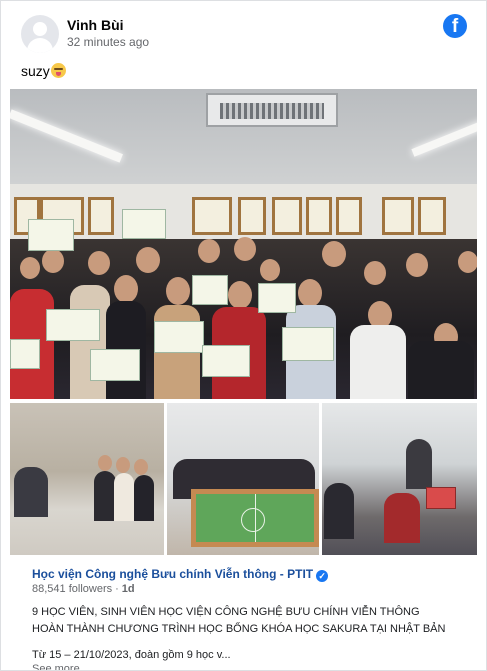  I want to click on see-more-link: See more, so click(56, 666).